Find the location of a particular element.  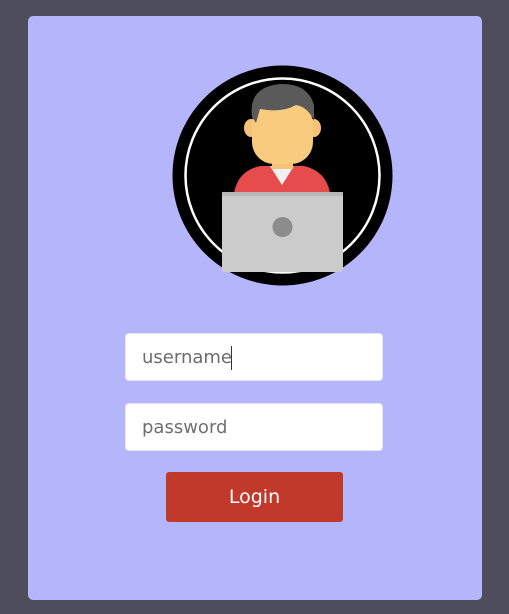

login-button: Login is located at coordinates (254, 497).